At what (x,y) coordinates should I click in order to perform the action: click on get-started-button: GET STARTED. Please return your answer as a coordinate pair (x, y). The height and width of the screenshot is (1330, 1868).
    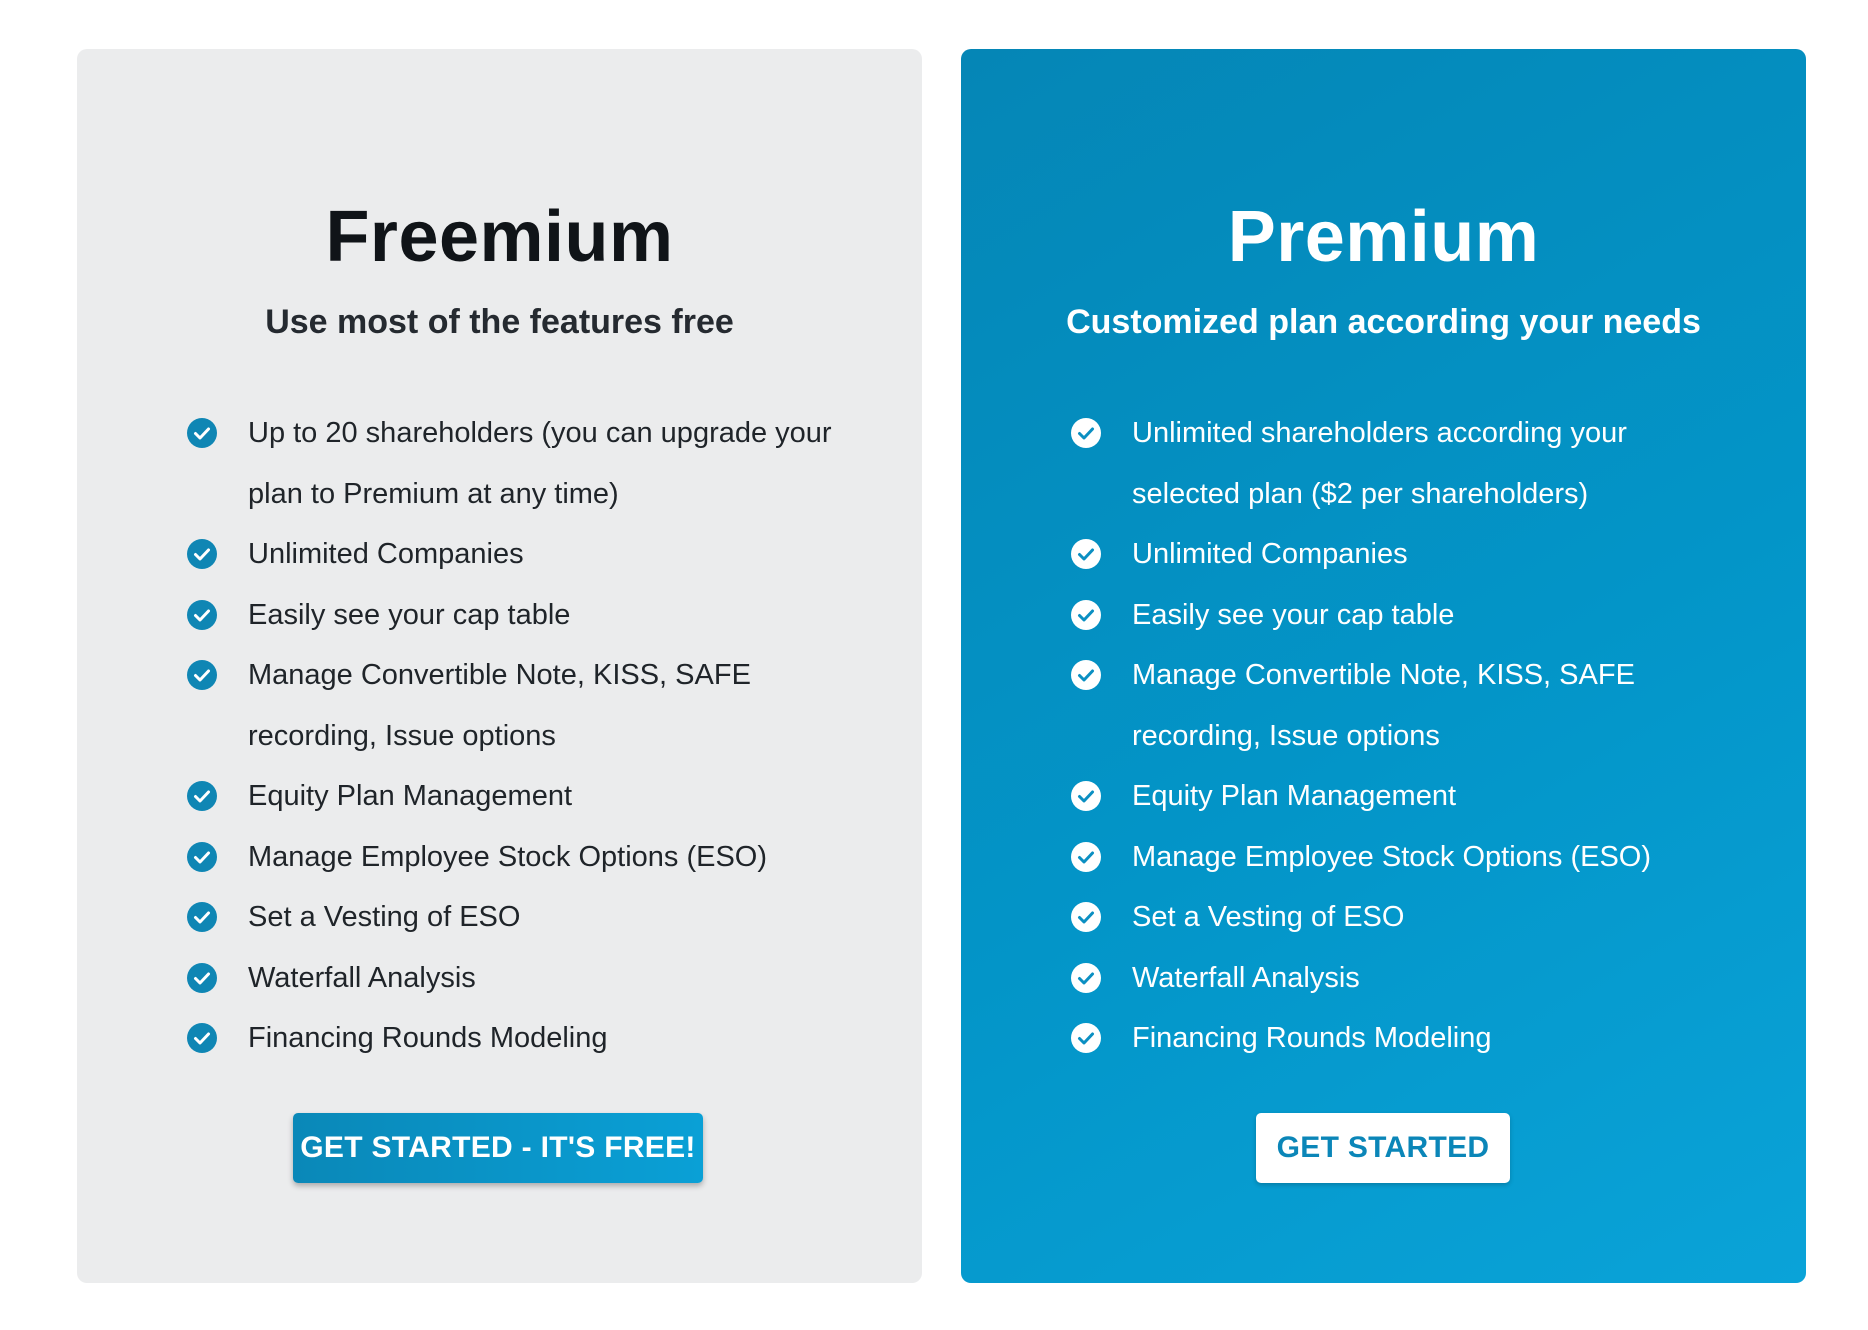
    Looking at the image, I should click on (1383, 1148).